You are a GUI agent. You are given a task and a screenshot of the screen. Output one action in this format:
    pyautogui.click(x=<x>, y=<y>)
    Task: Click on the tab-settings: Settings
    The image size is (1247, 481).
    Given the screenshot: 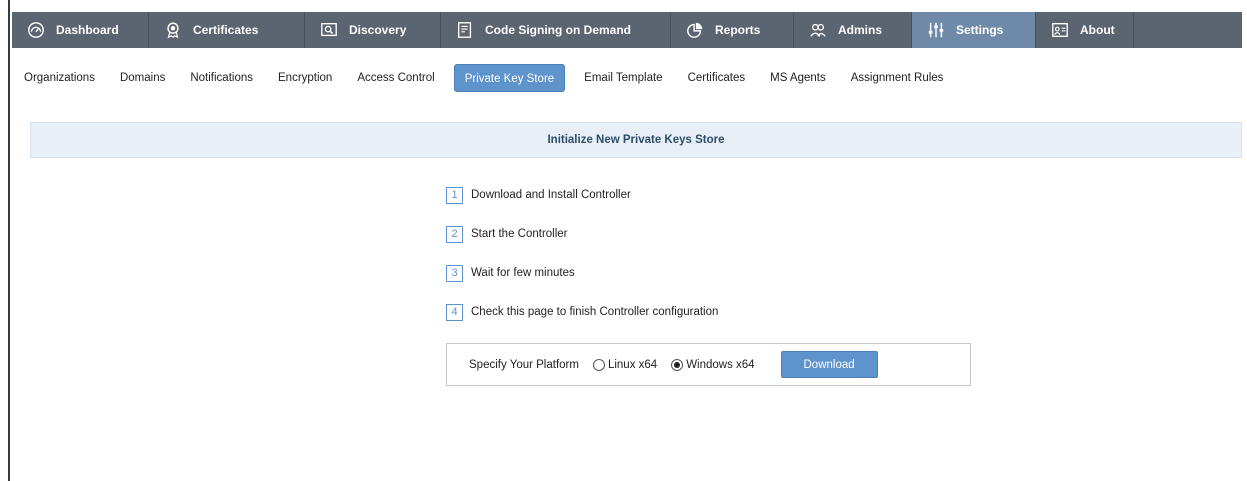 What is the action you would take?
    pyautogui.click(x=974, y=30)
    